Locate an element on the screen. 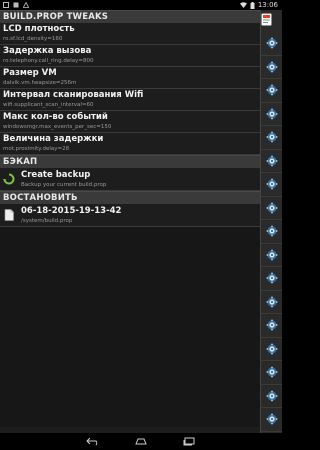  app-icon is located at coordinates (266, 19).